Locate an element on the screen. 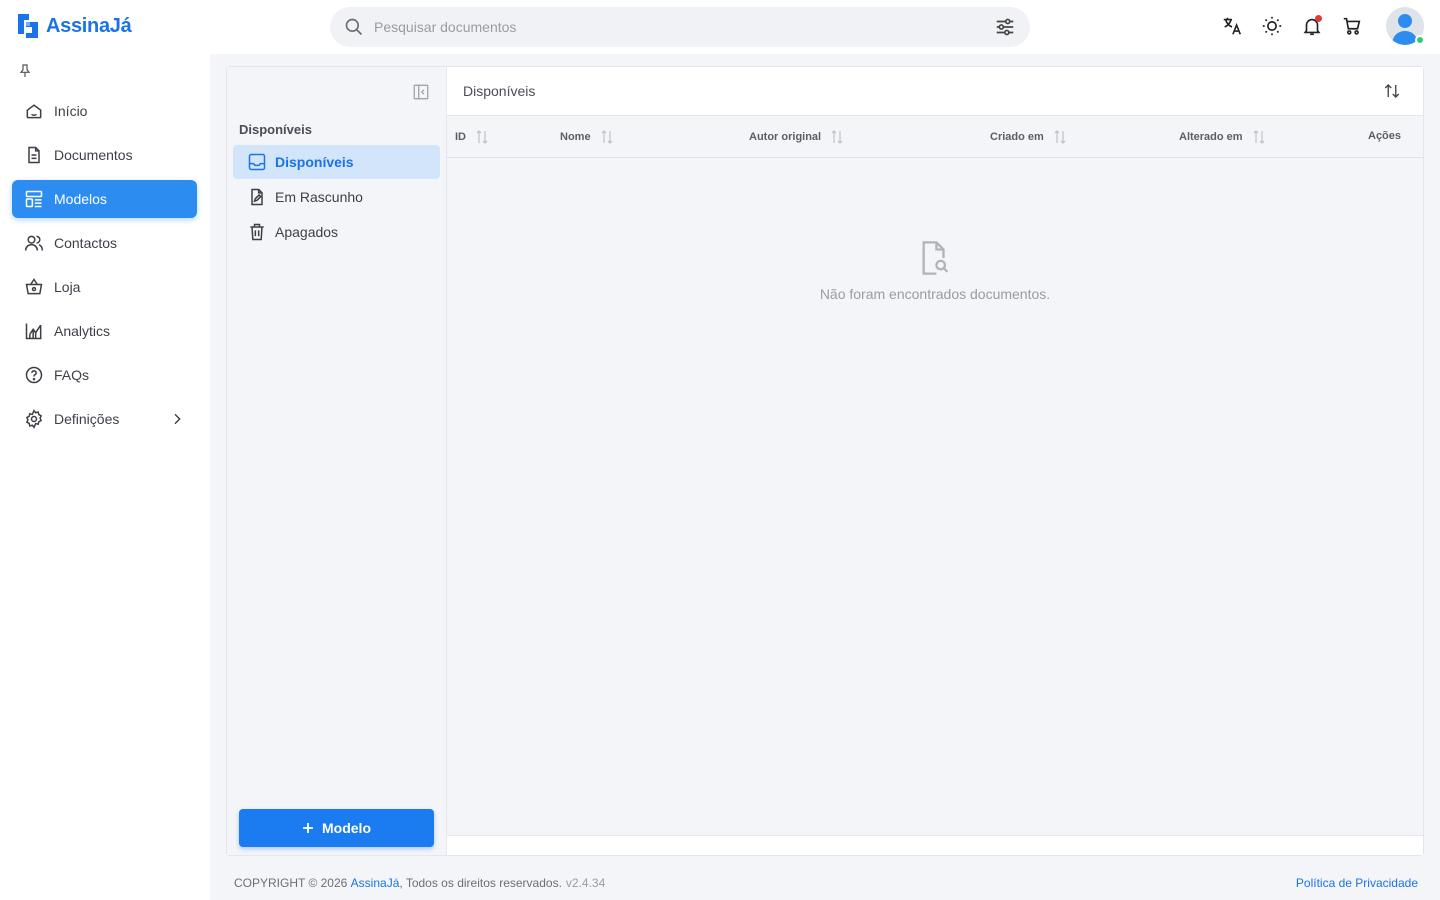  folder-item-disponiveis: Disponíveis is located at coordinates (336, 162).